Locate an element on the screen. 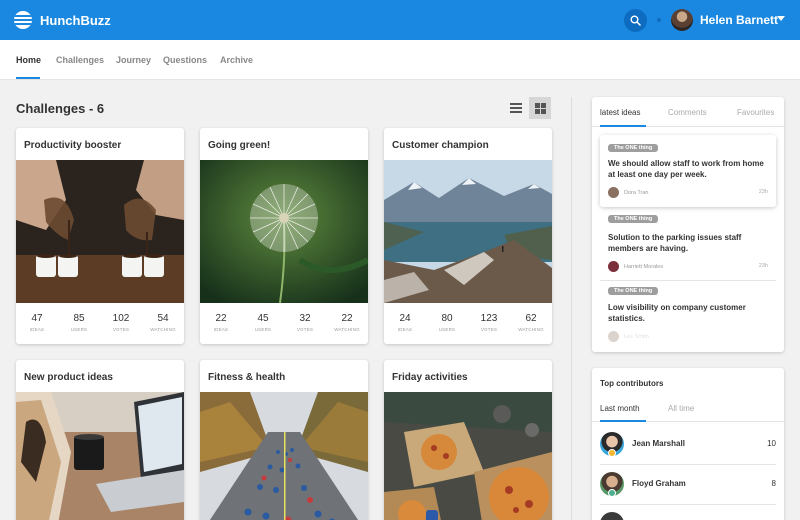 The height and width of the screenshot is (520, 800). top-bar: HunchBuzz Helen Barnett is located at coordinates (400, 20).